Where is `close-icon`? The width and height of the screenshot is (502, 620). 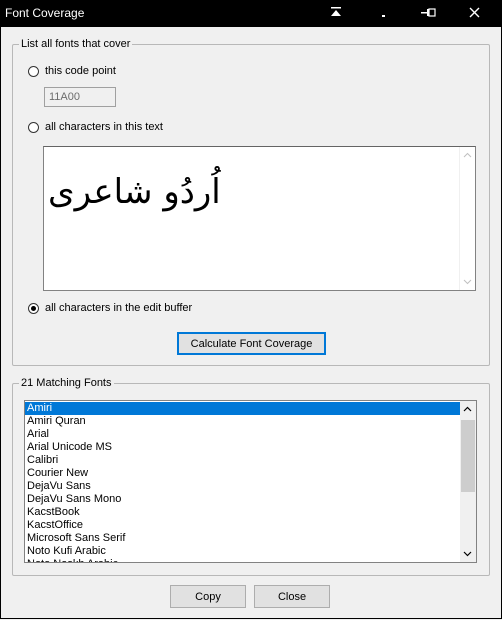
close-icon is located at coordinates (474, 12).